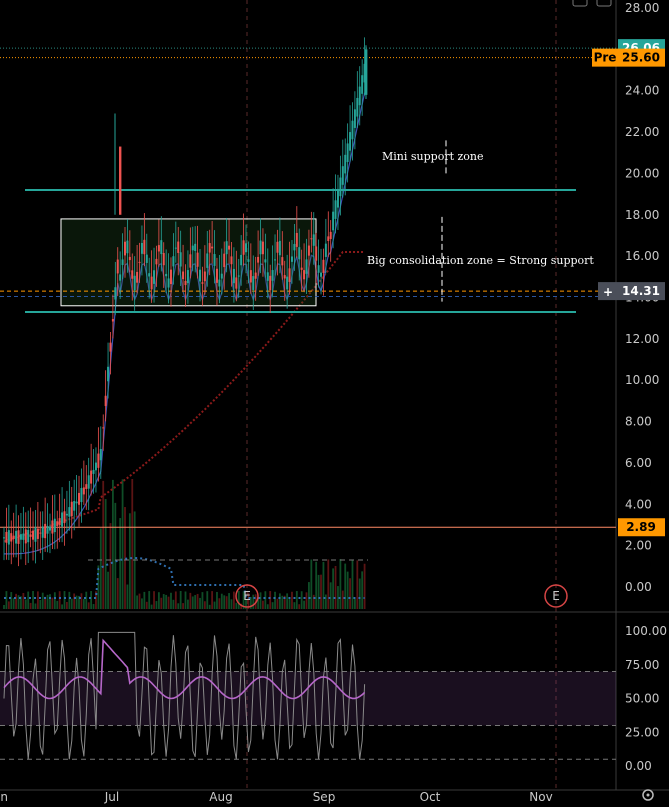 This screenshot has height=807, width=669. Describe the element at coordinates (642, 132) in the screenshot. I see `price-tick-label: 22.00` at that location.